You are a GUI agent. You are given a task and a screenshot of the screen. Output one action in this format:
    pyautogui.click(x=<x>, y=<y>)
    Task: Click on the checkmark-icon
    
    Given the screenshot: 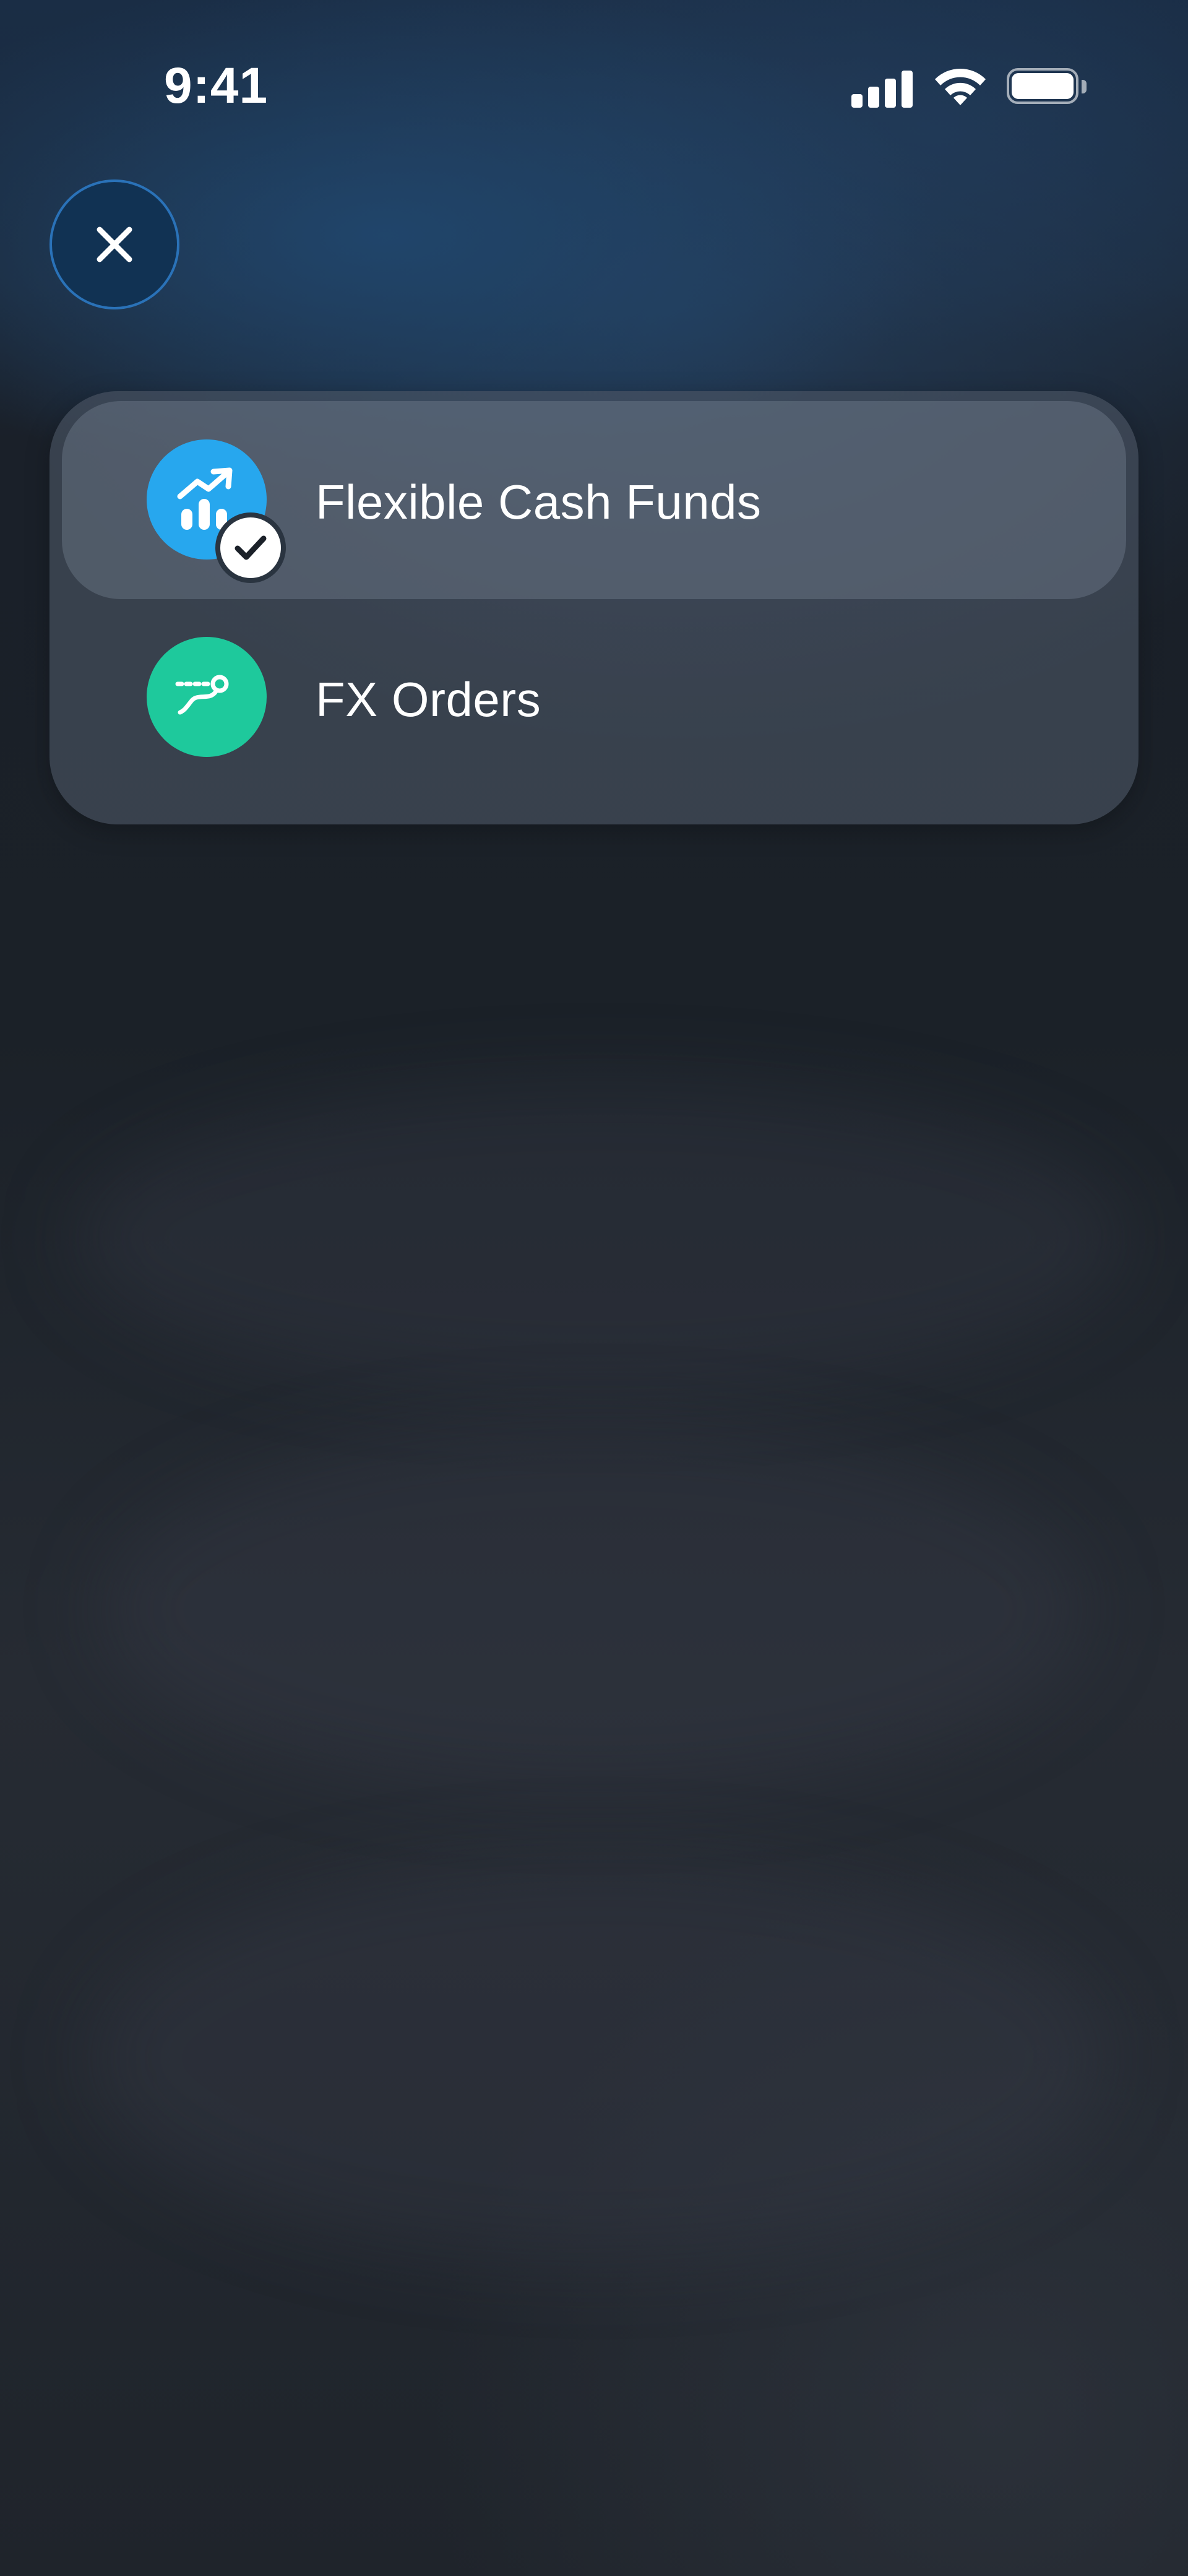 What is the action you would take?
    pyautogui.click(x=251, y=547)
    